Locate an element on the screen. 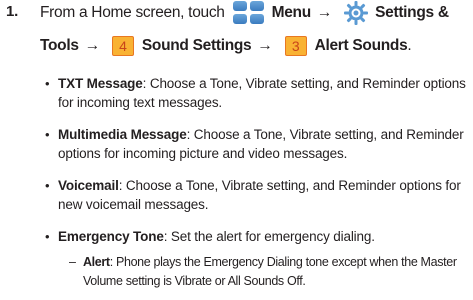 This screenshot has width=473, height=300. key-4-icon: 4 is located at coordinates (122, 46).